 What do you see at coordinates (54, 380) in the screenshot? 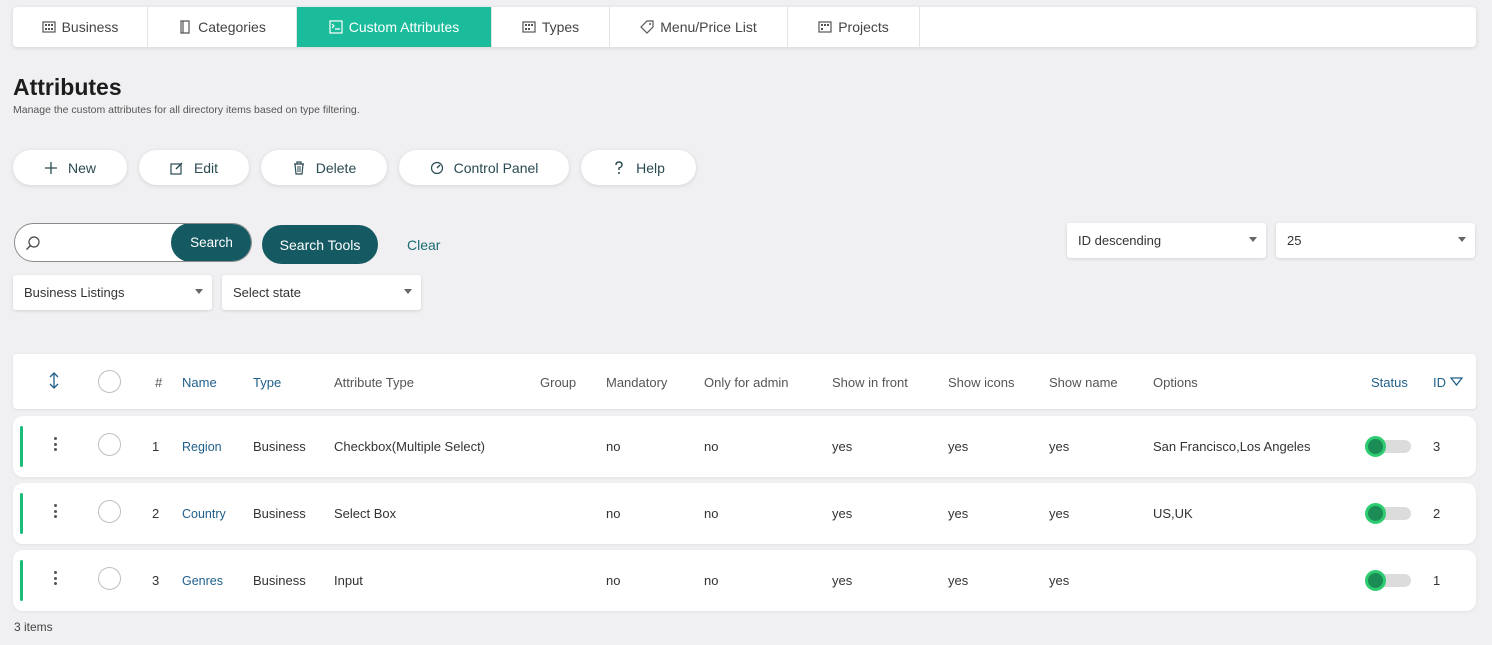
I see `sort-order-icon` at bounding box center [54, 380].